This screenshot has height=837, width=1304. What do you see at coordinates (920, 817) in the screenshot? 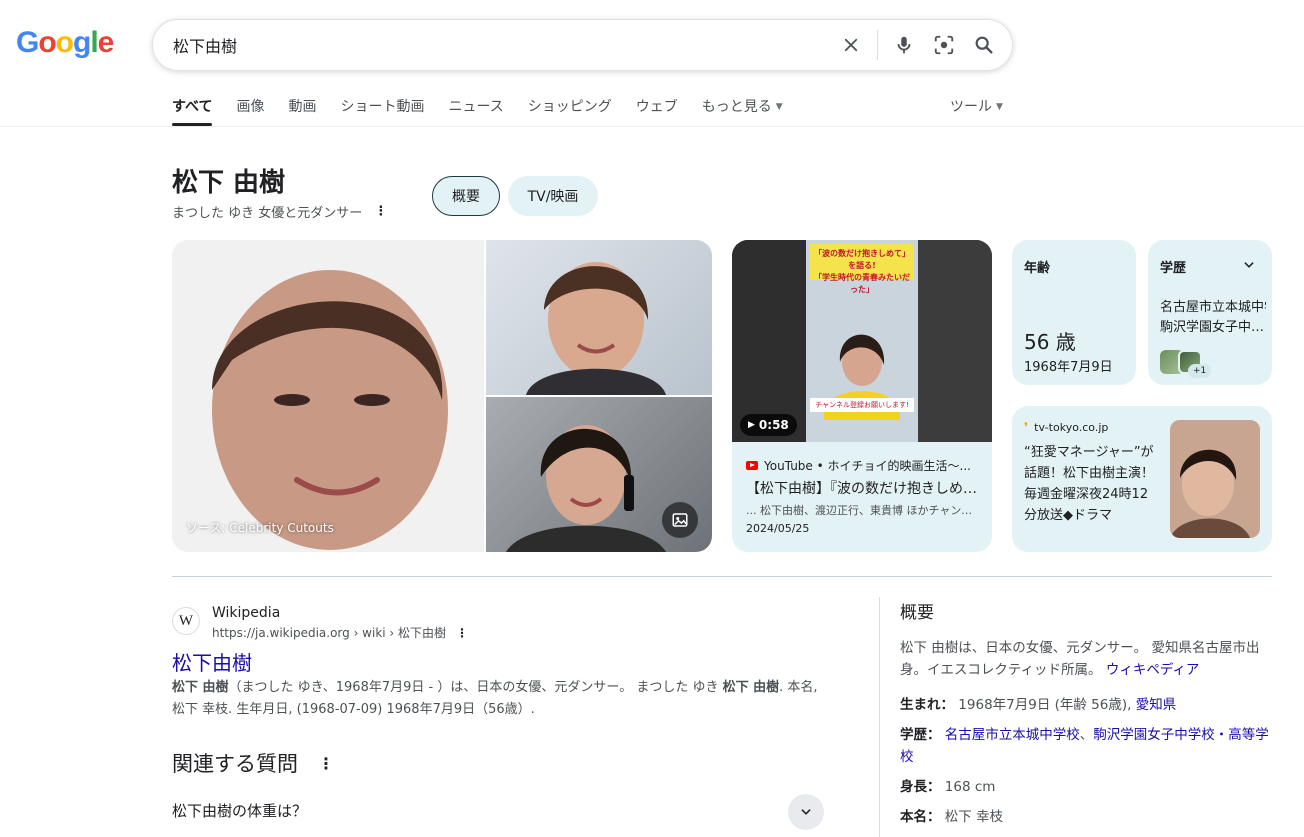
I see `fact-real-name-label: 本名：` at bounding box center [920, 817].